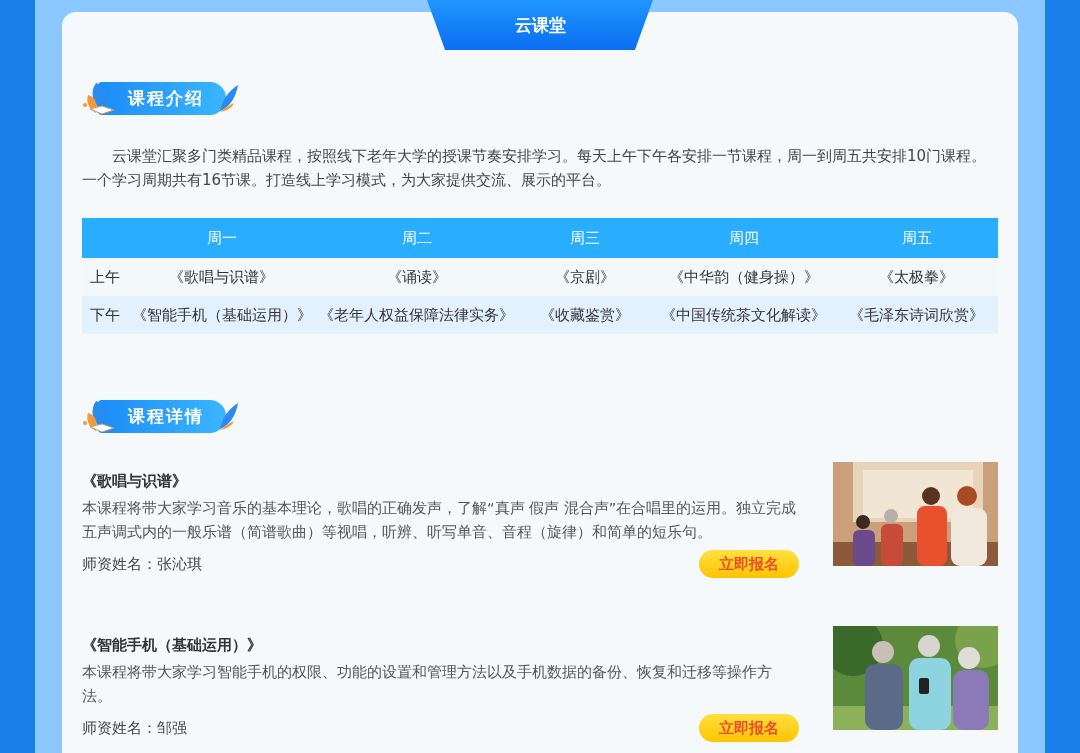 The width and height of the screenshot is (1080, 753). Describe the element at coordinates (585, 315) in the screenshot. I see `course-cell-text: 《收藏鉴赏》` at that location.